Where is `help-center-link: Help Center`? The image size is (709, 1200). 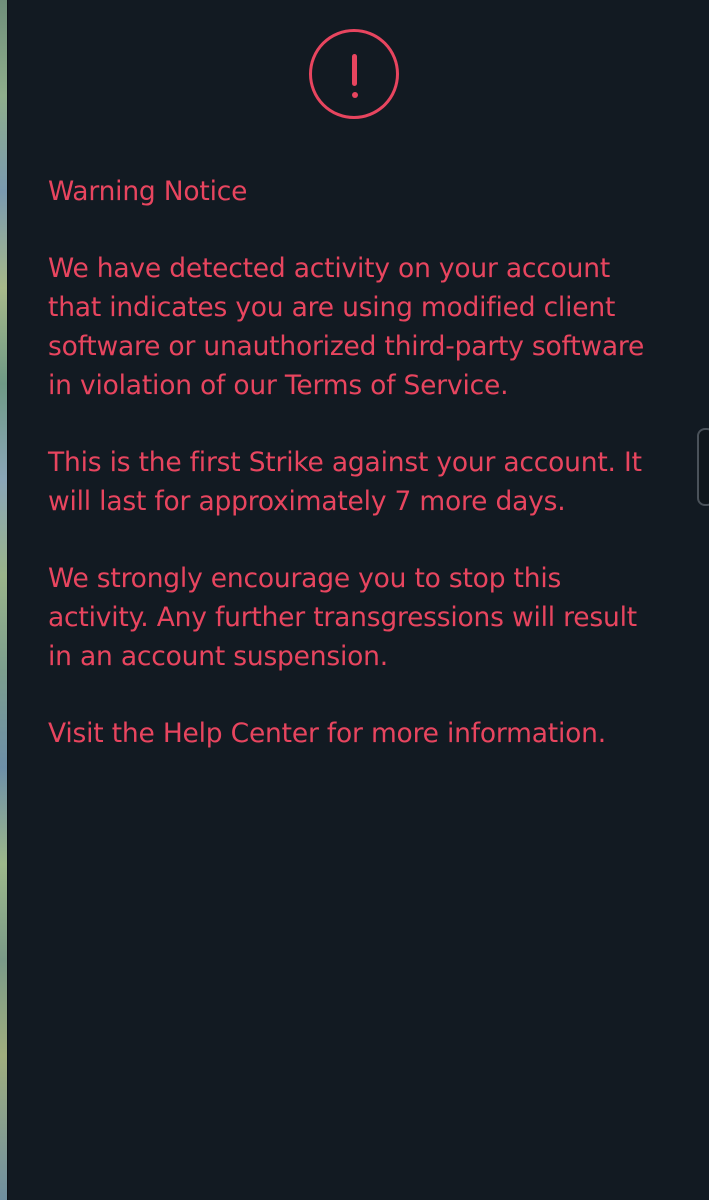
help-center-link: Help Center is located at coordinates (241, 733).